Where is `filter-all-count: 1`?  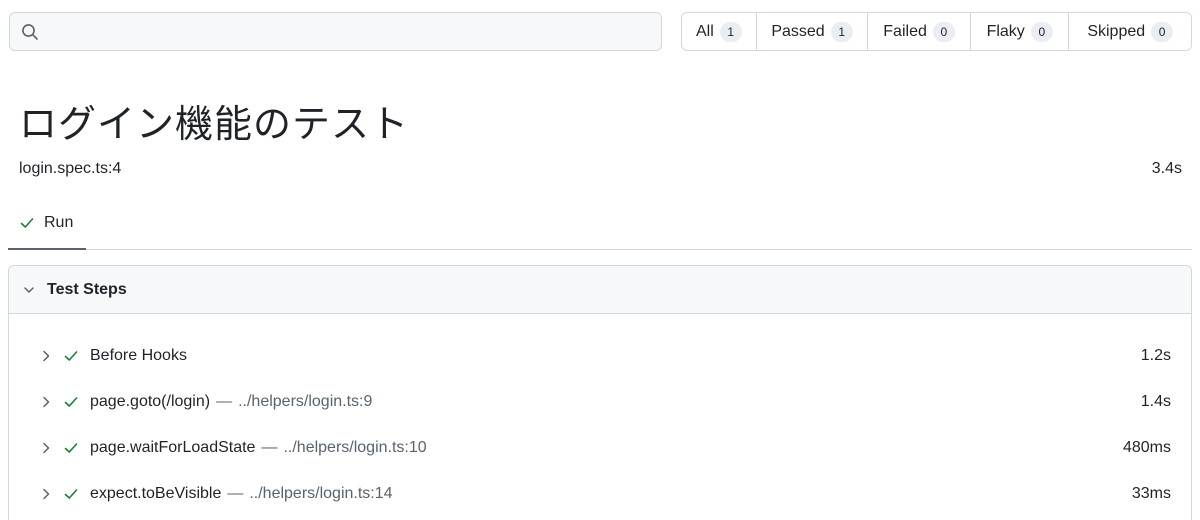
filter-all-count: 1 is located at coordinates (730, 31).